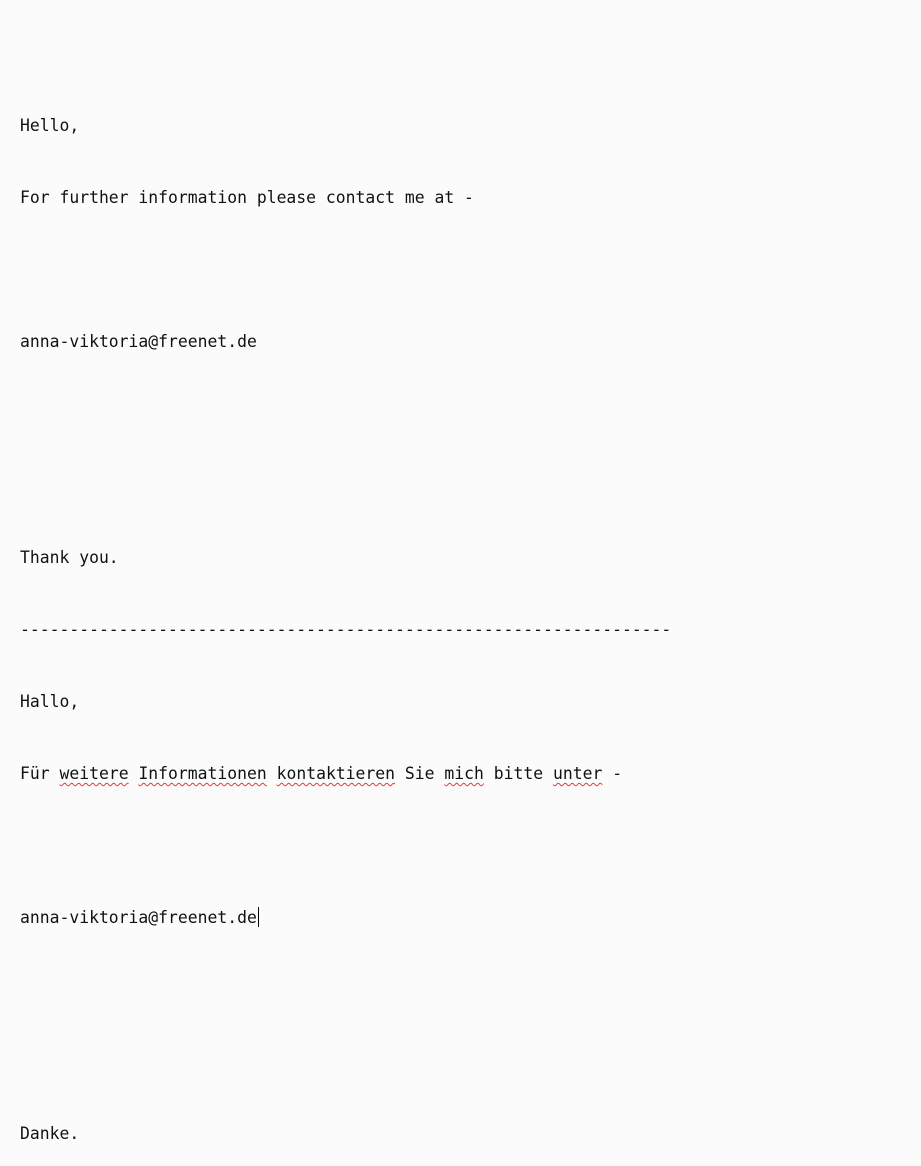  I want to click on german-closing: Danke., so click(50, 1133).